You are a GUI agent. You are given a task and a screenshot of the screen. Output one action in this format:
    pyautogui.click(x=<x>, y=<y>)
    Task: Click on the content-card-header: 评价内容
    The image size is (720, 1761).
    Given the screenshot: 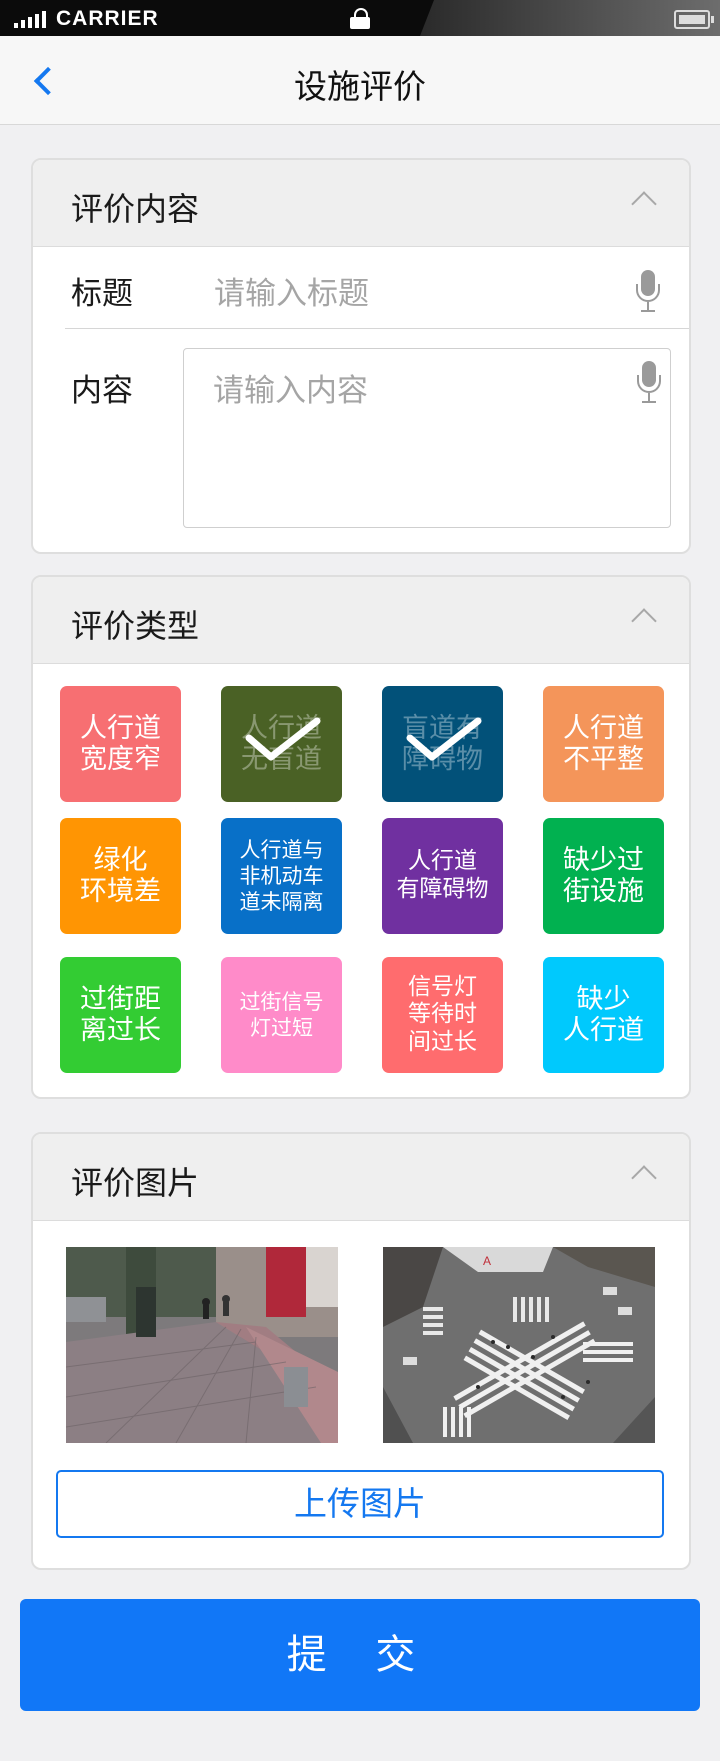 What is the action you would take?
    pyautogui.click(x=361, y=203)
    